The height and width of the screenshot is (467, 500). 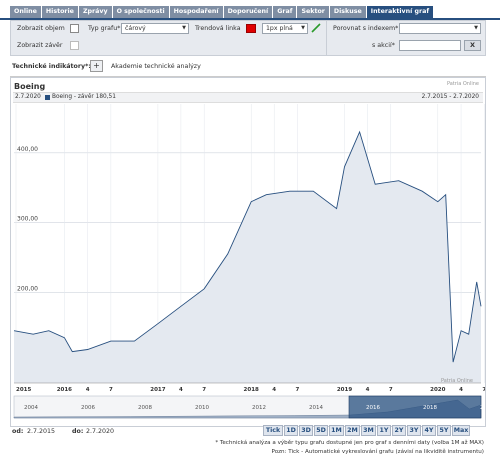 I want to click on clear-compare-button: X, so click(x=472, y=45).